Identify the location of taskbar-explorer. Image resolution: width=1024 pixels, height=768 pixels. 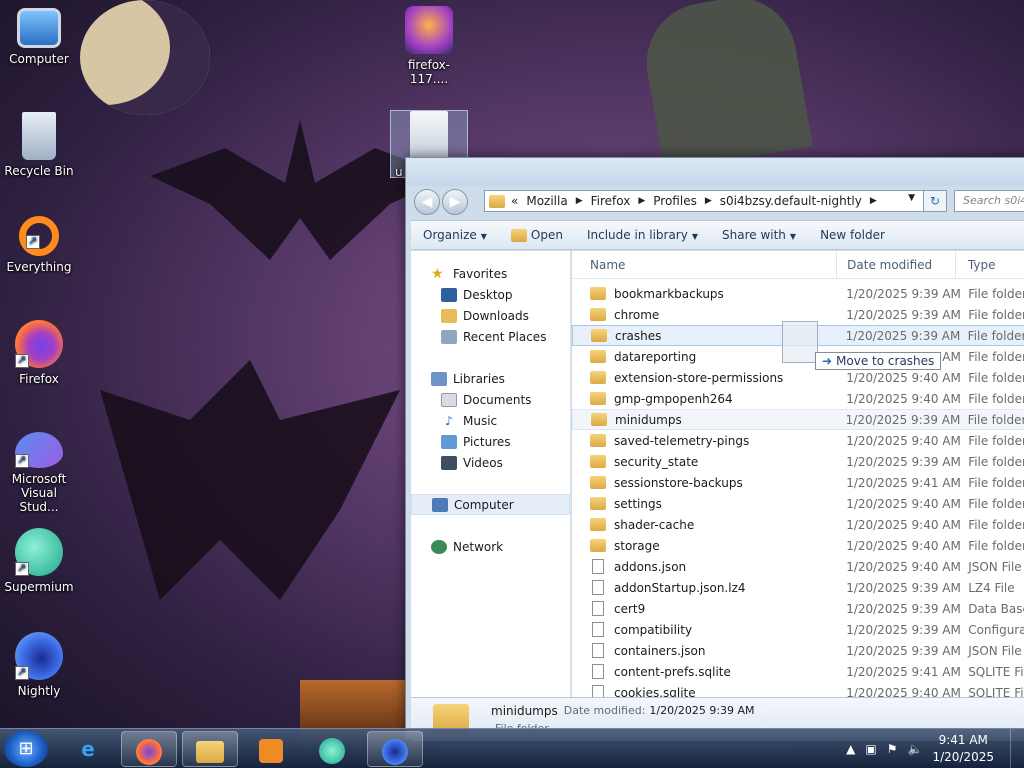
(210, 749).